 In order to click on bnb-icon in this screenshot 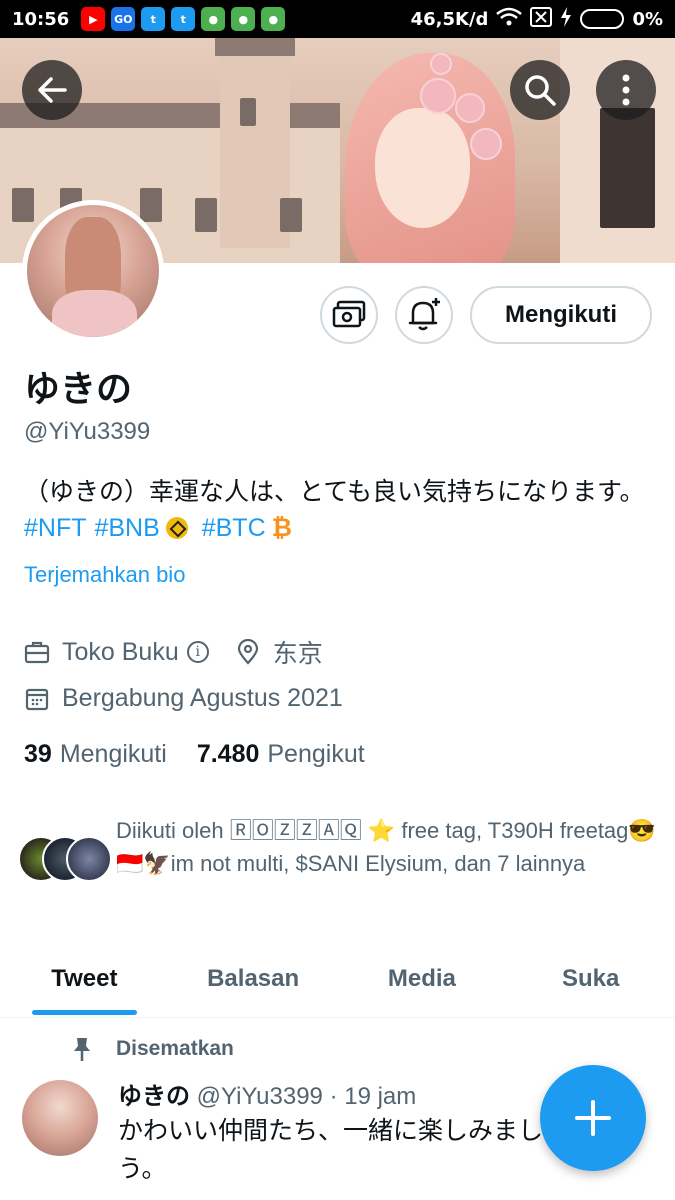, I will do `click(176, 528)`.